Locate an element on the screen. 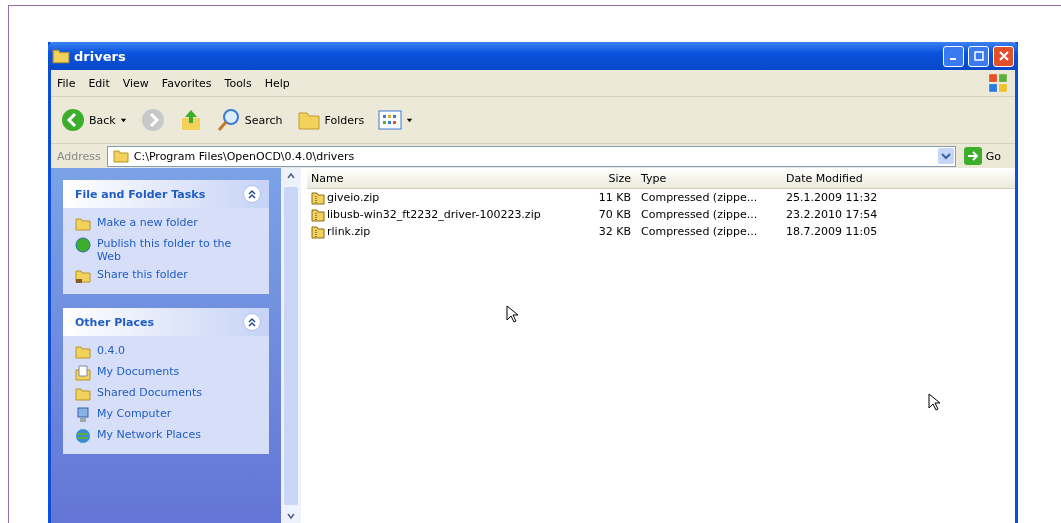 This screenshot has width=1061, height=523. task-link: Publish this folder to the Web is located at coordinates (172, 250).